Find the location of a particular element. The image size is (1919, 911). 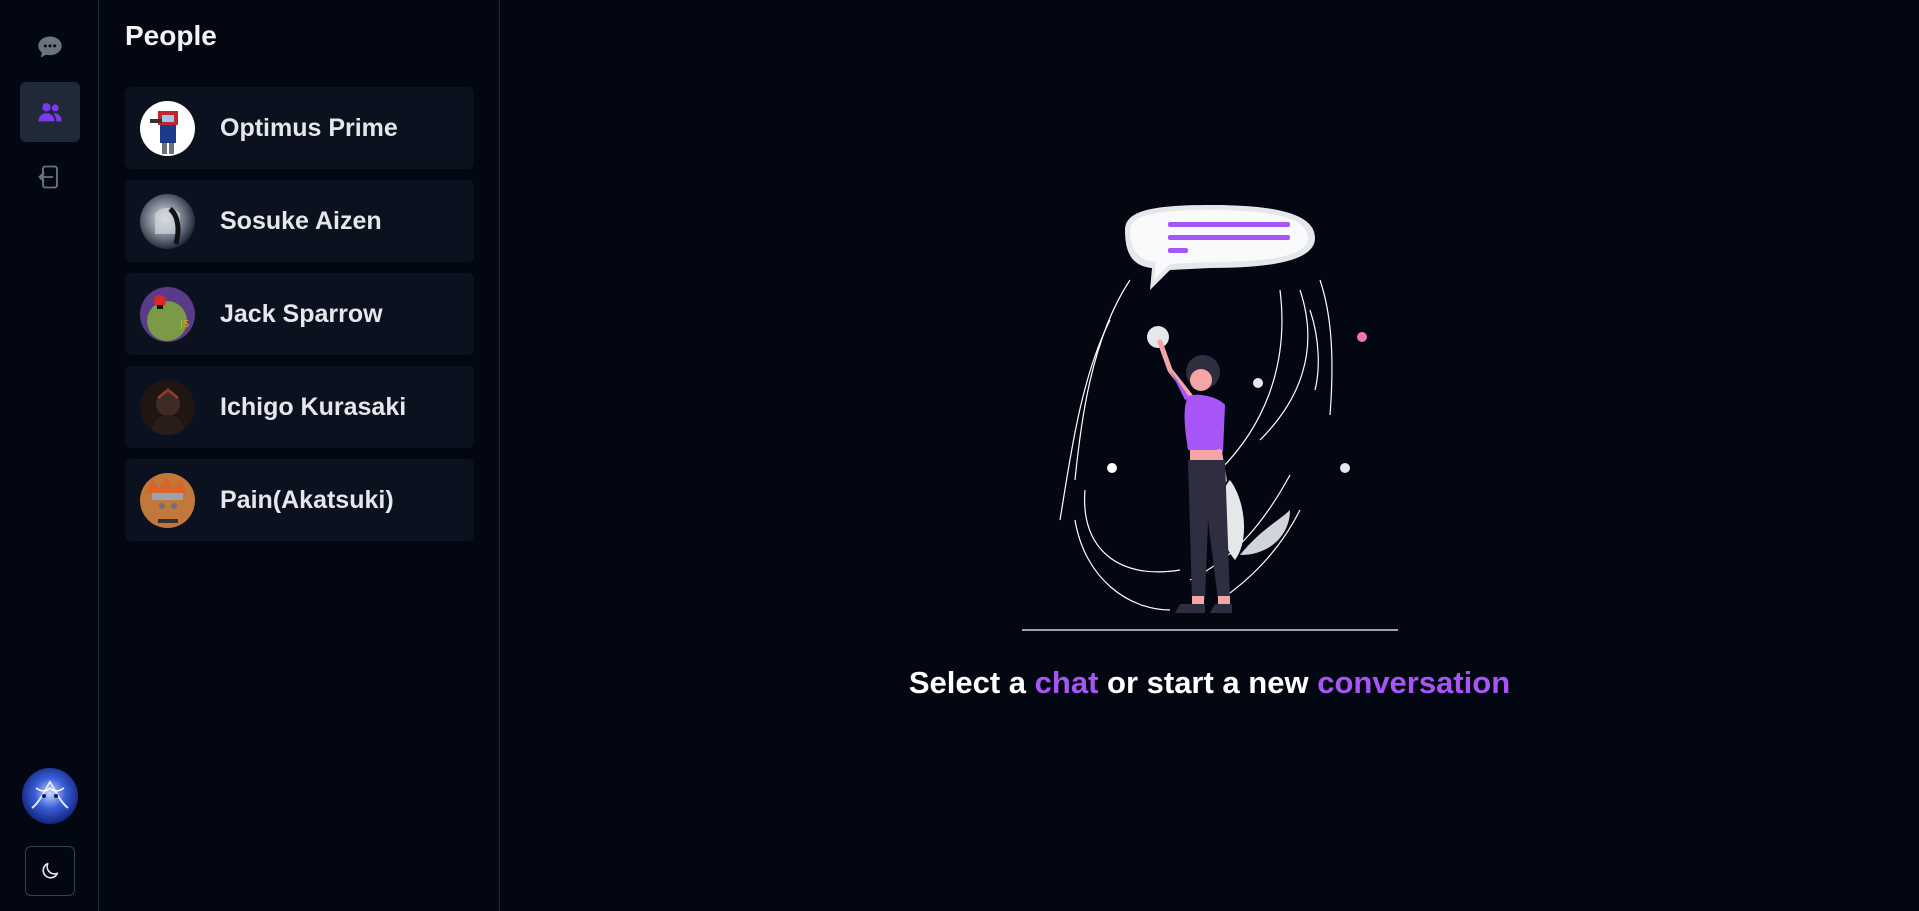

chats-nav-button is located at coordinates (50, 47).